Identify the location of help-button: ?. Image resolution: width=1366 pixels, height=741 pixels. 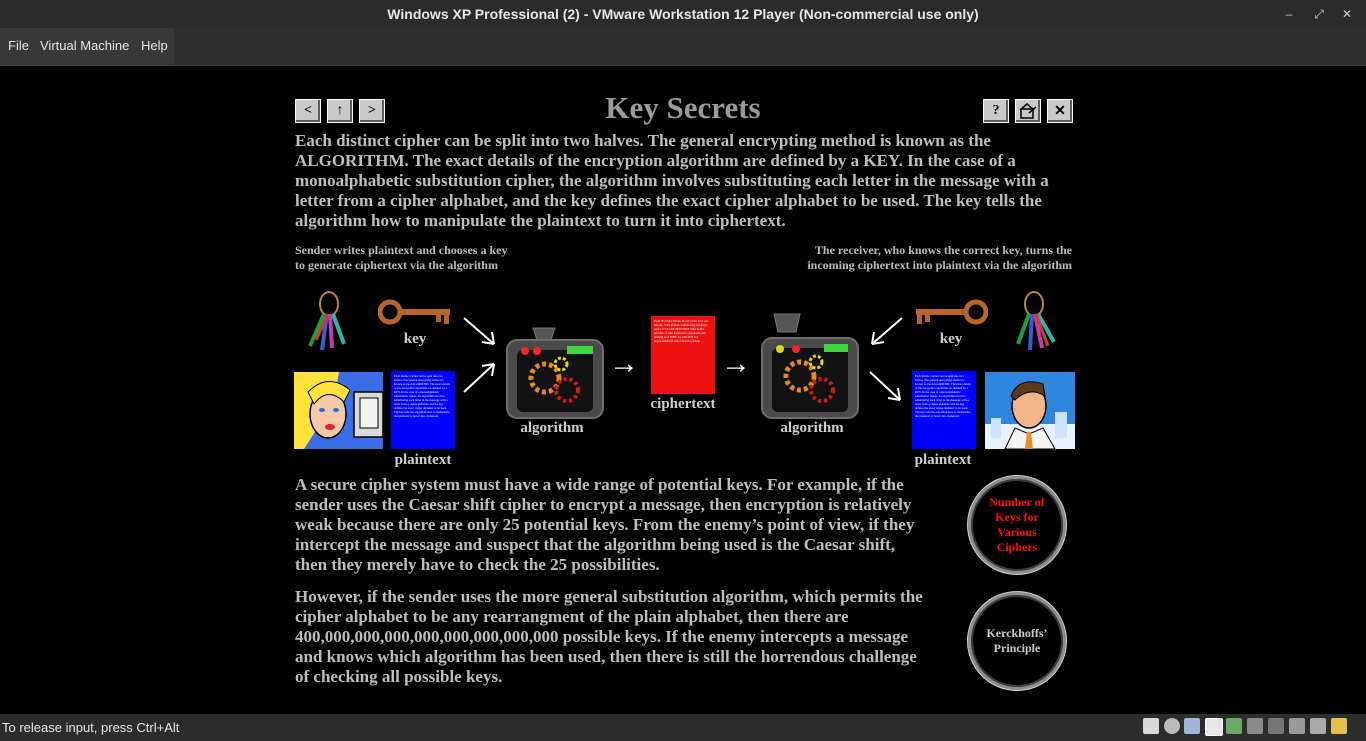
(996, 111).